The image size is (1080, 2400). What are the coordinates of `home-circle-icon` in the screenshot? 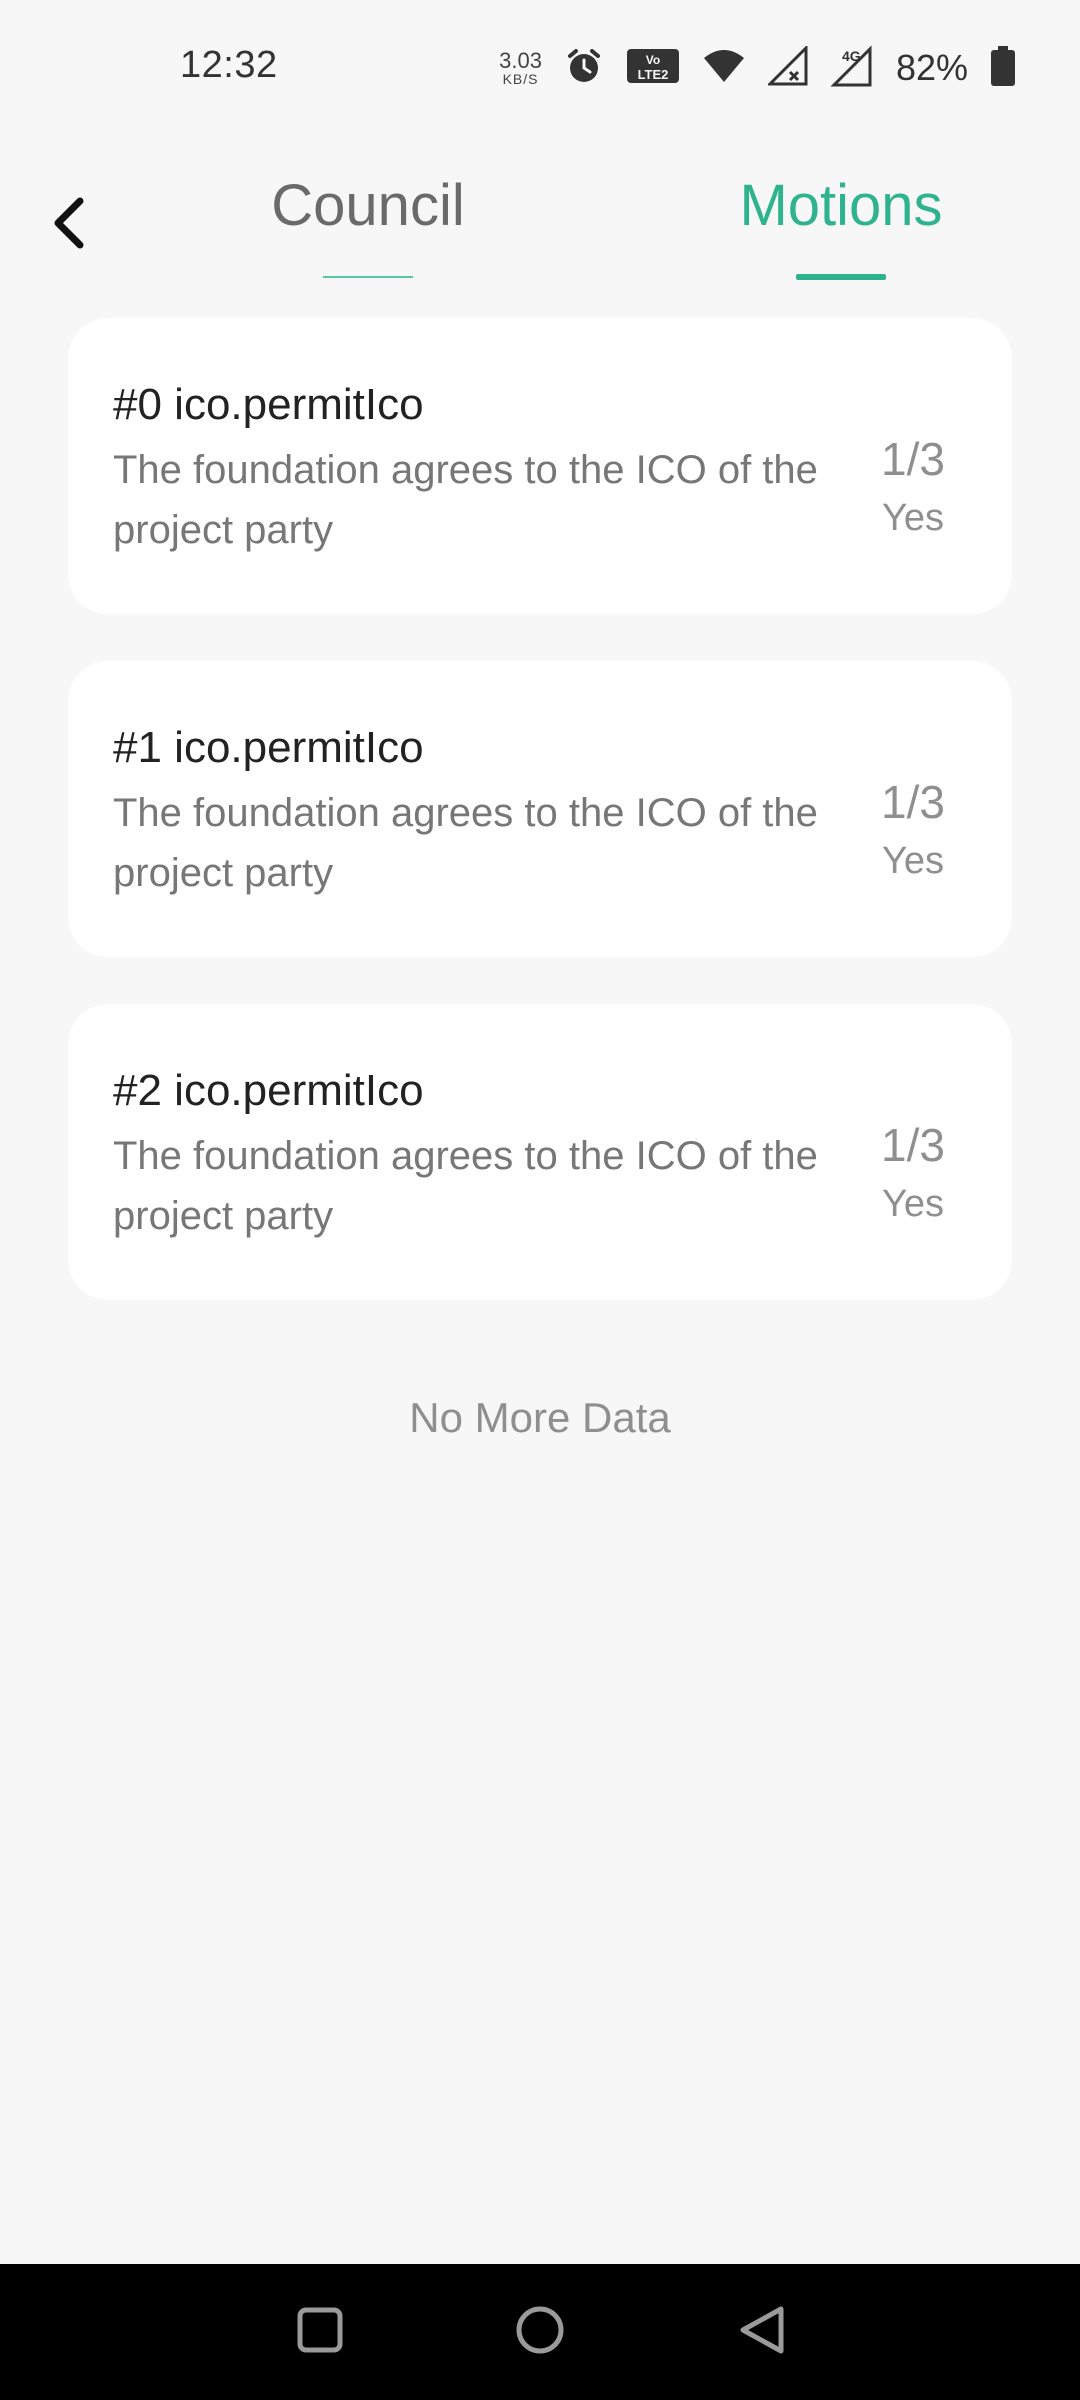 It's located at (540, 2332).